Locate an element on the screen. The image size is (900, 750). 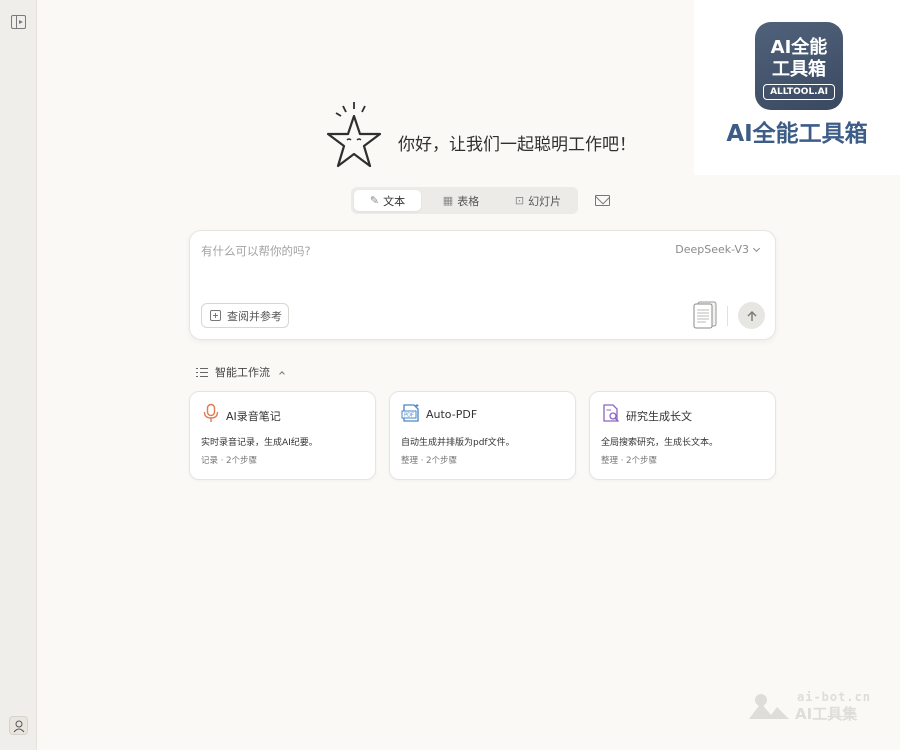
microphone-icon is located at coordinates (211, 412).